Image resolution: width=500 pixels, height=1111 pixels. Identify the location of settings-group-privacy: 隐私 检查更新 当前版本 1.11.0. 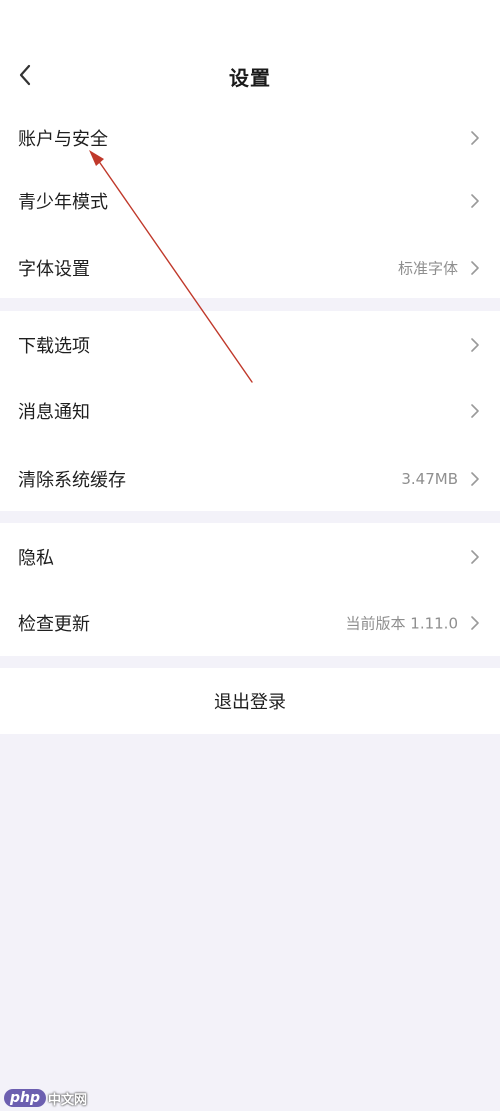
(250, 589).